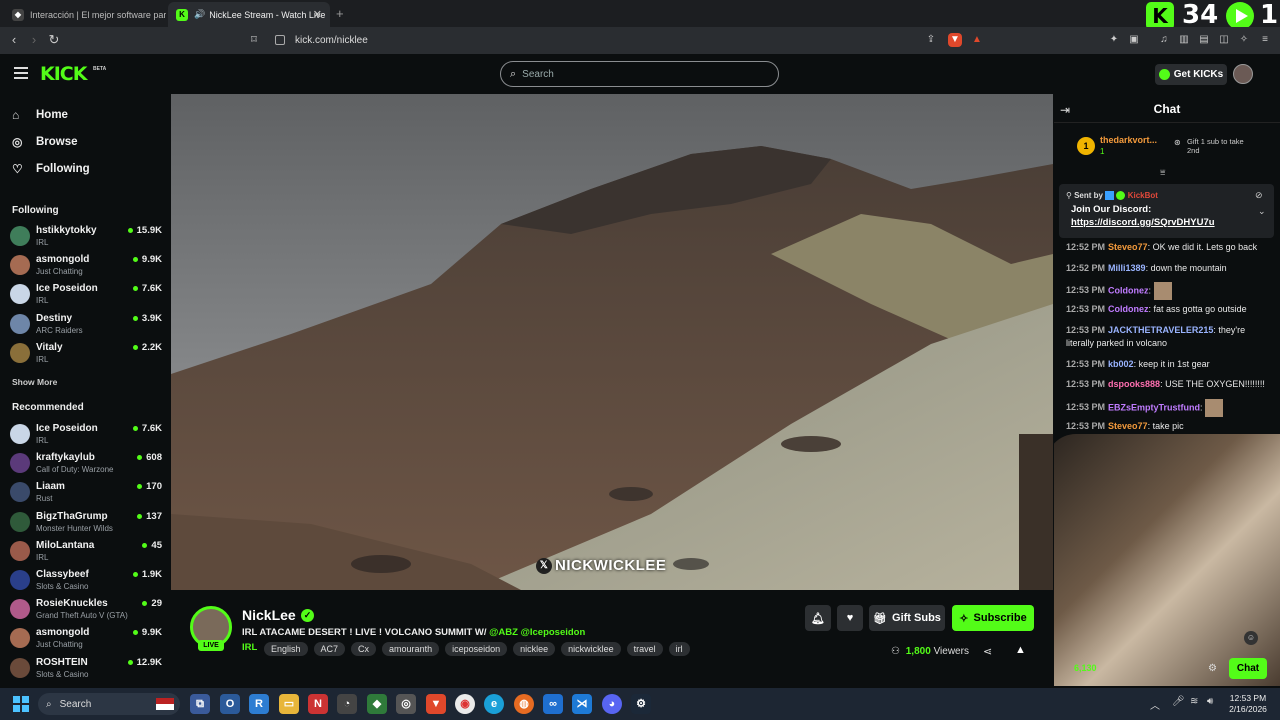 Image resolution: width=1280 pixels, height=720 pixels. What do you see at coordinates (639, 74) in the screenshot?
I see `search-input: ⌕ Search` at bounding box center [639, 74].